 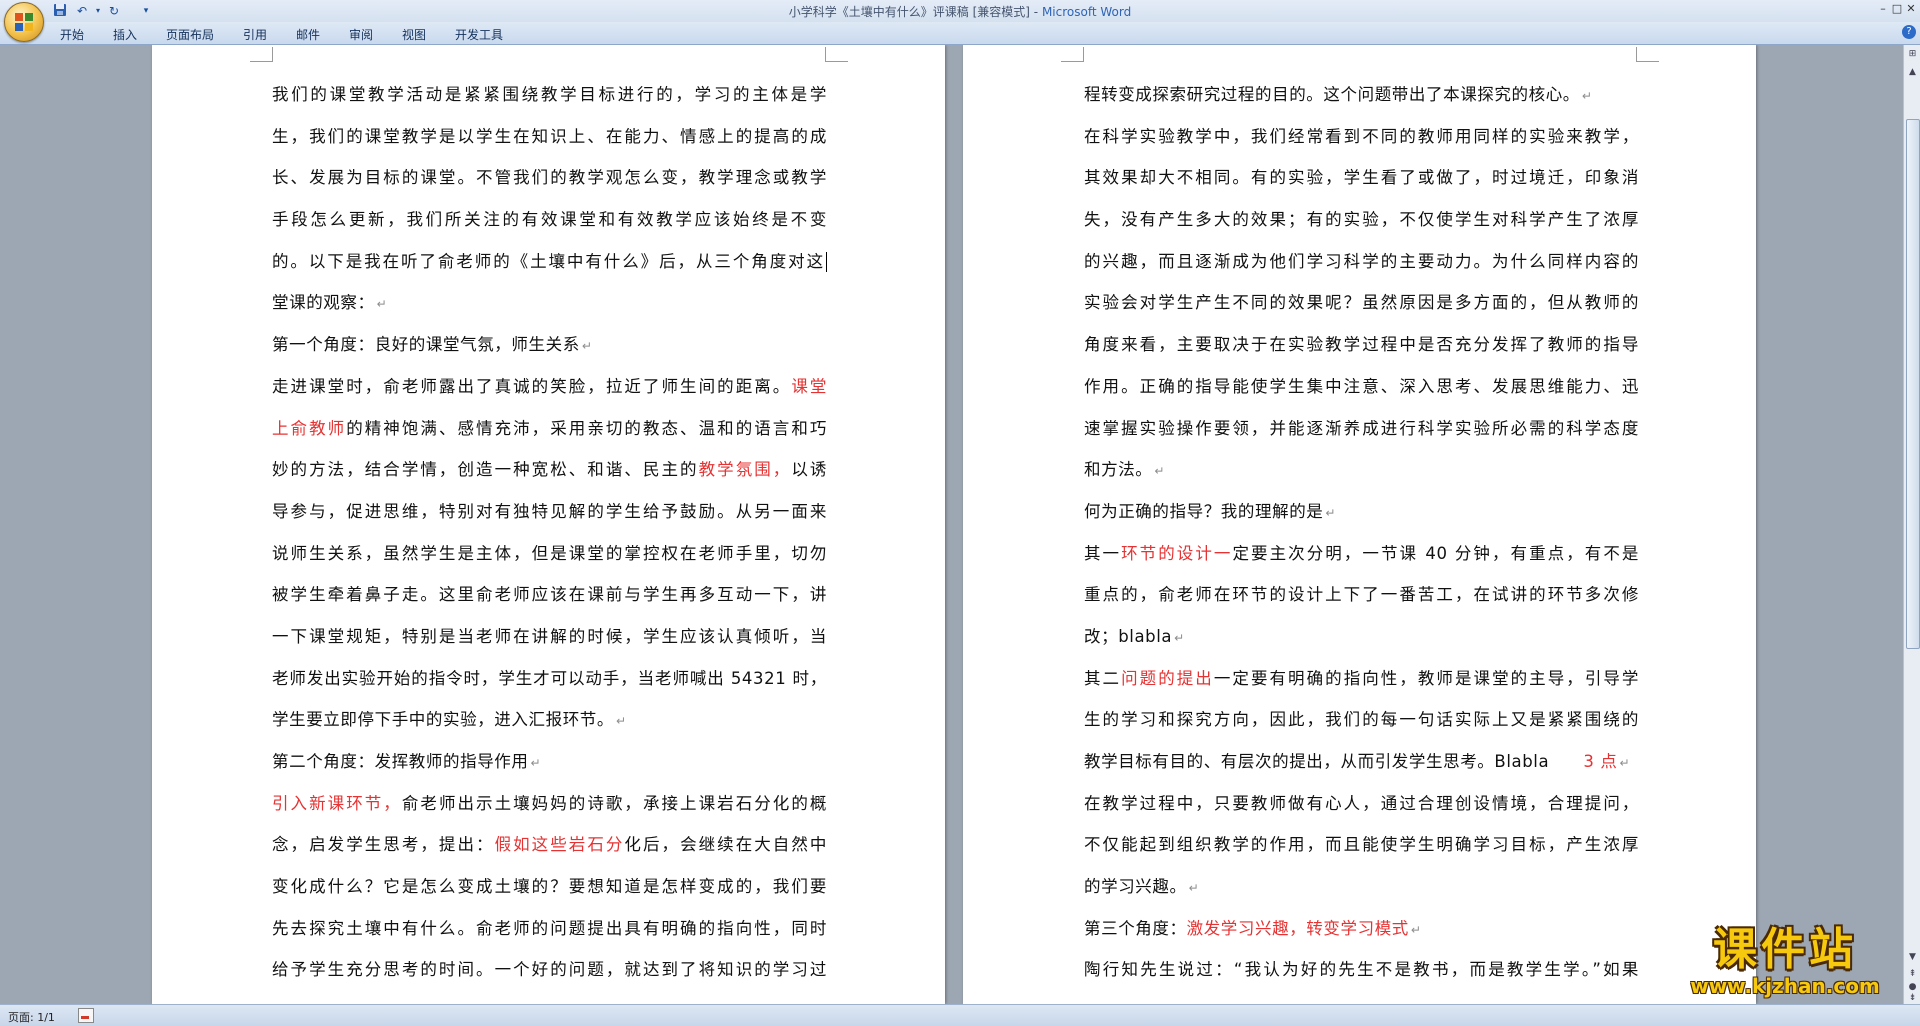 I want to click on text-line: 导参与，促进思维，特别对有独特见解的学生给予鼓励。从另一面来, so click(x=549, y=512).